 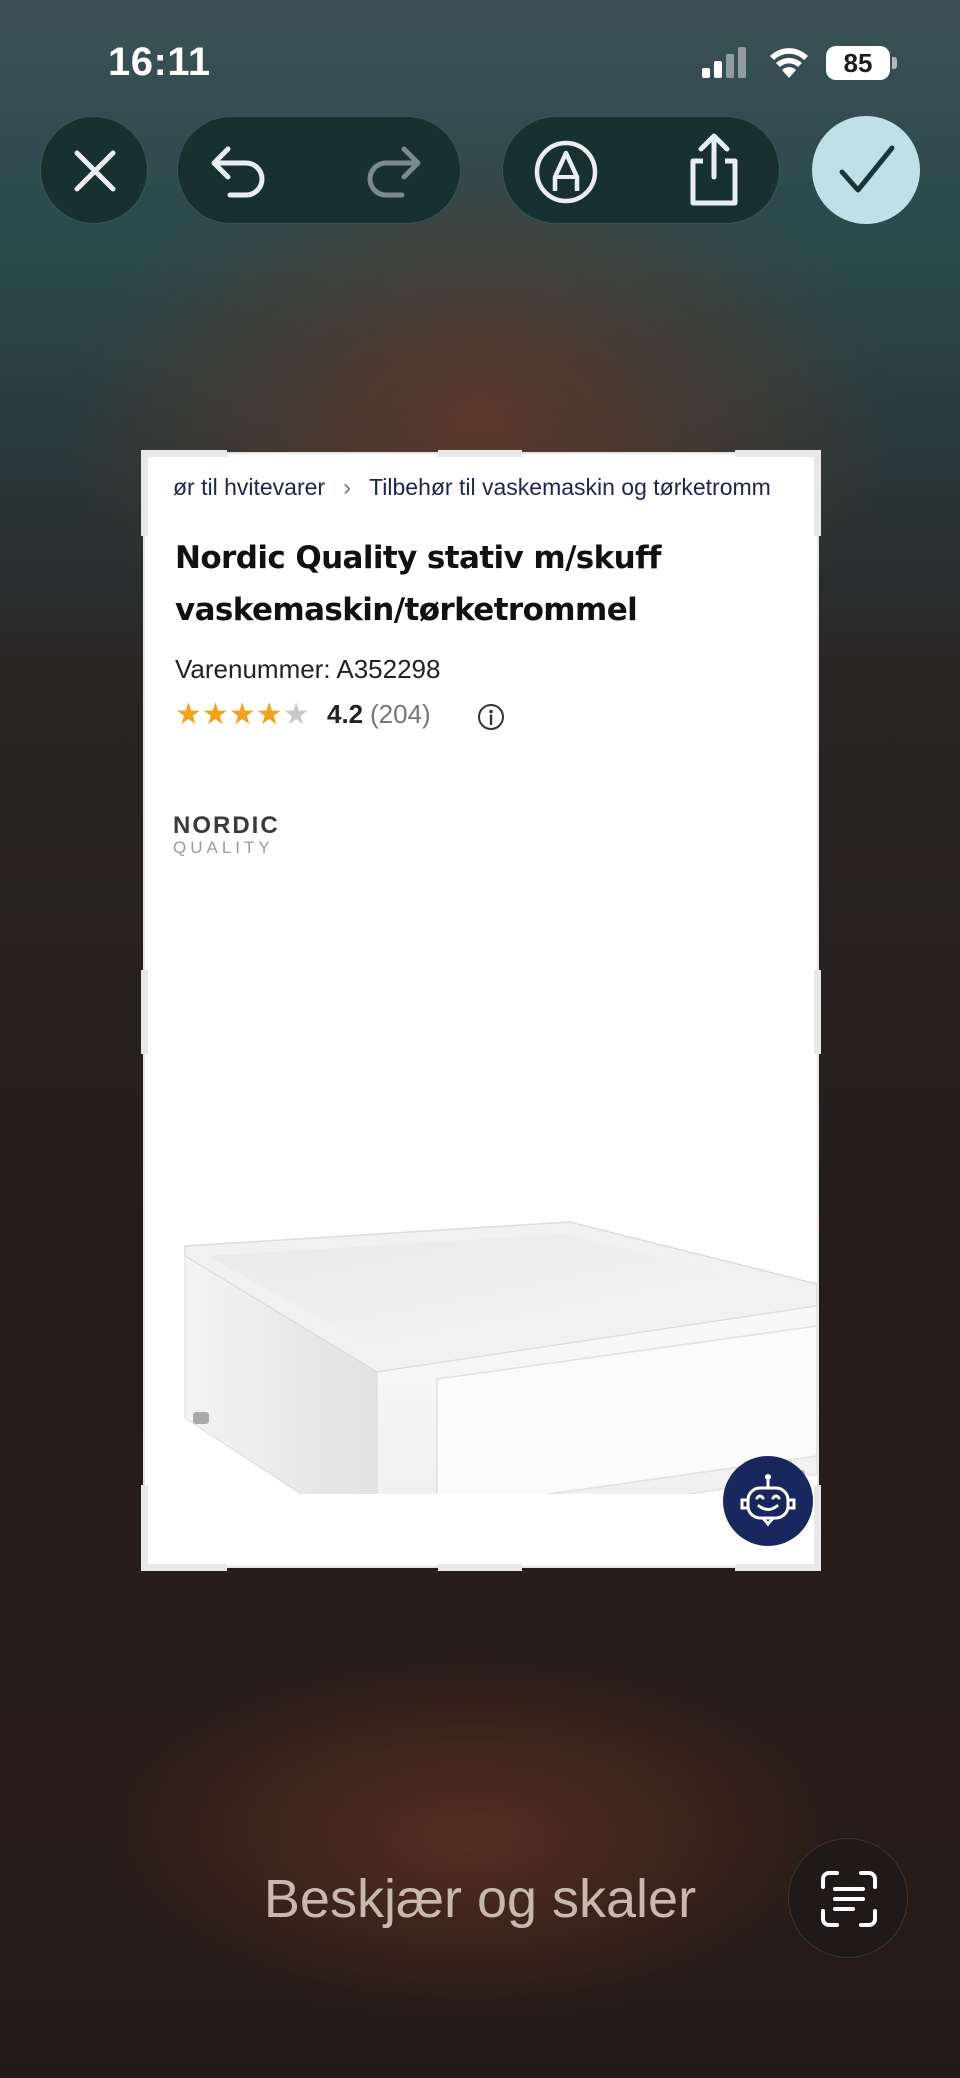 I want to click on undo-button, so click(x=239, y=171).